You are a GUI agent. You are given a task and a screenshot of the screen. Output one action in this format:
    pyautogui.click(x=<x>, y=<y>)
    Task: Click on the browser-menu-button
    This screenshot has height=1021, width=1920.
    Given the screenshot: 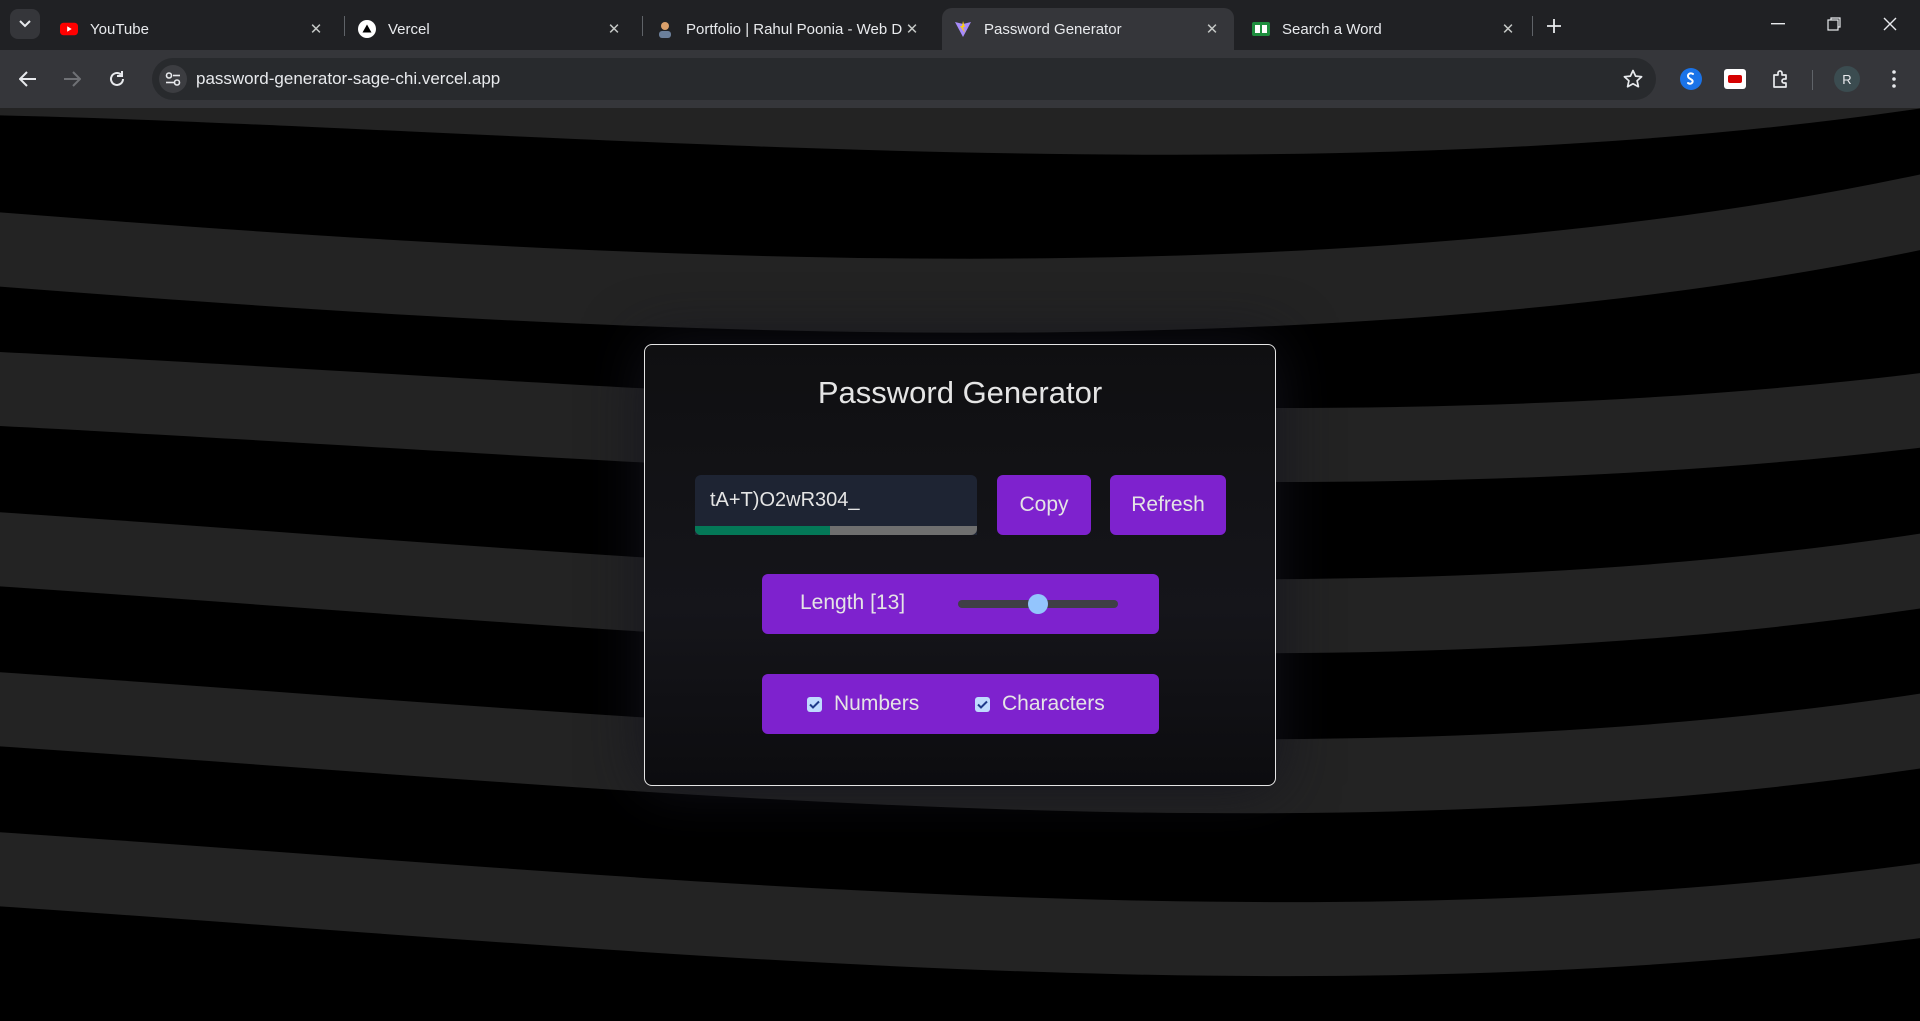 What is the action you would take?
    pyautogui.click(x=1894, y=79)
    